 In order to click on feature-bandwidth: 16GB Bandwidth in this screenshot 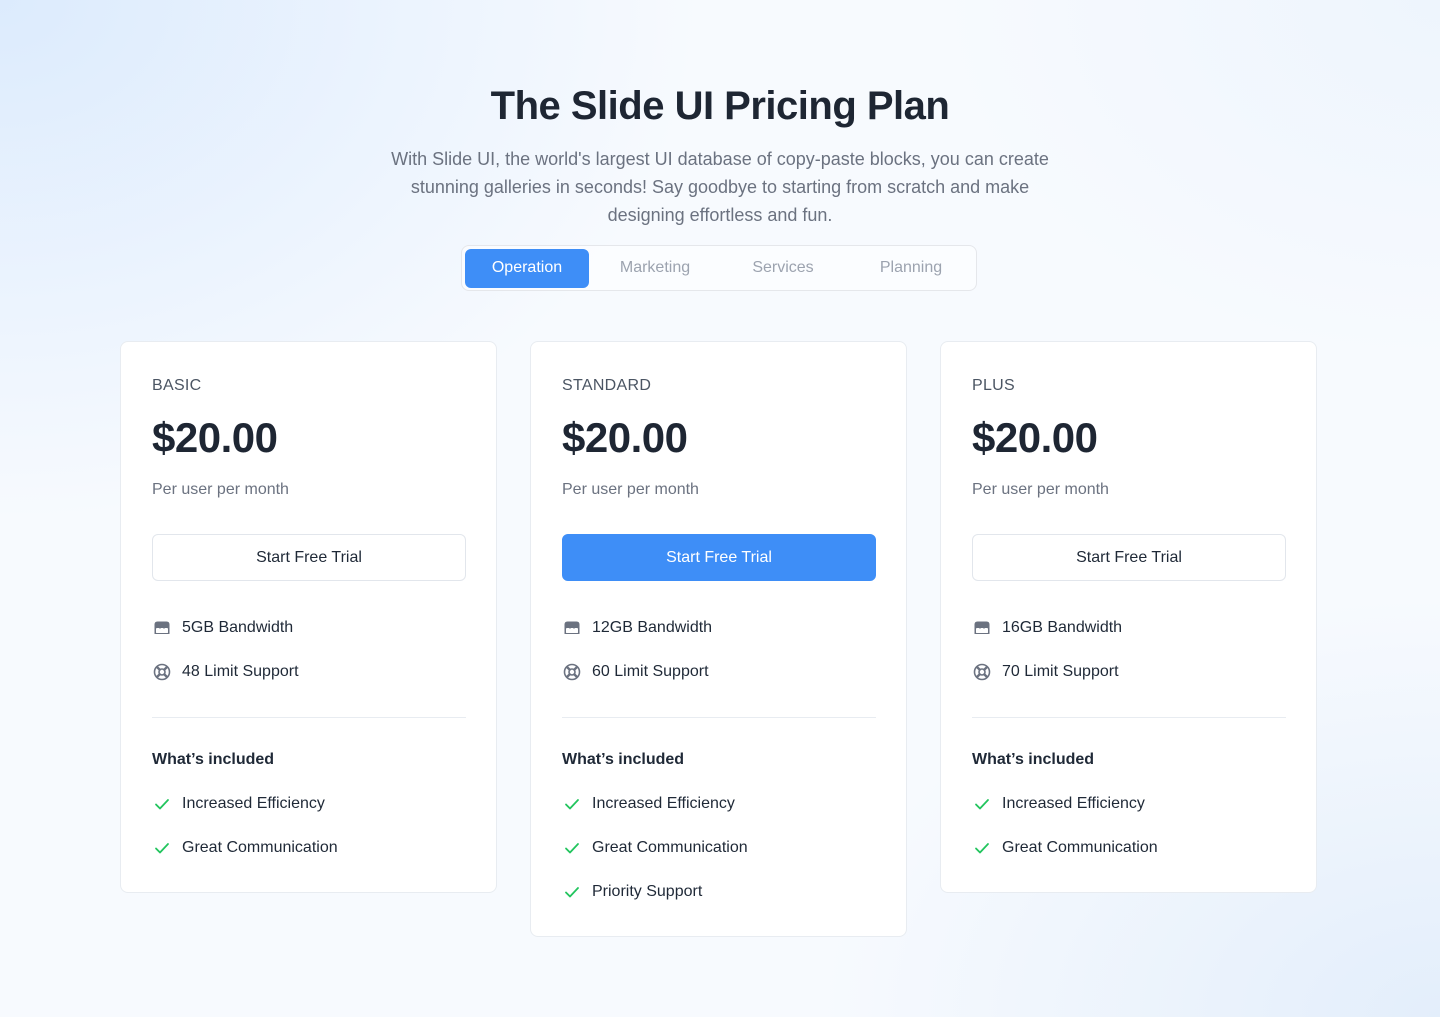, I will do `click(1047, 628)`.